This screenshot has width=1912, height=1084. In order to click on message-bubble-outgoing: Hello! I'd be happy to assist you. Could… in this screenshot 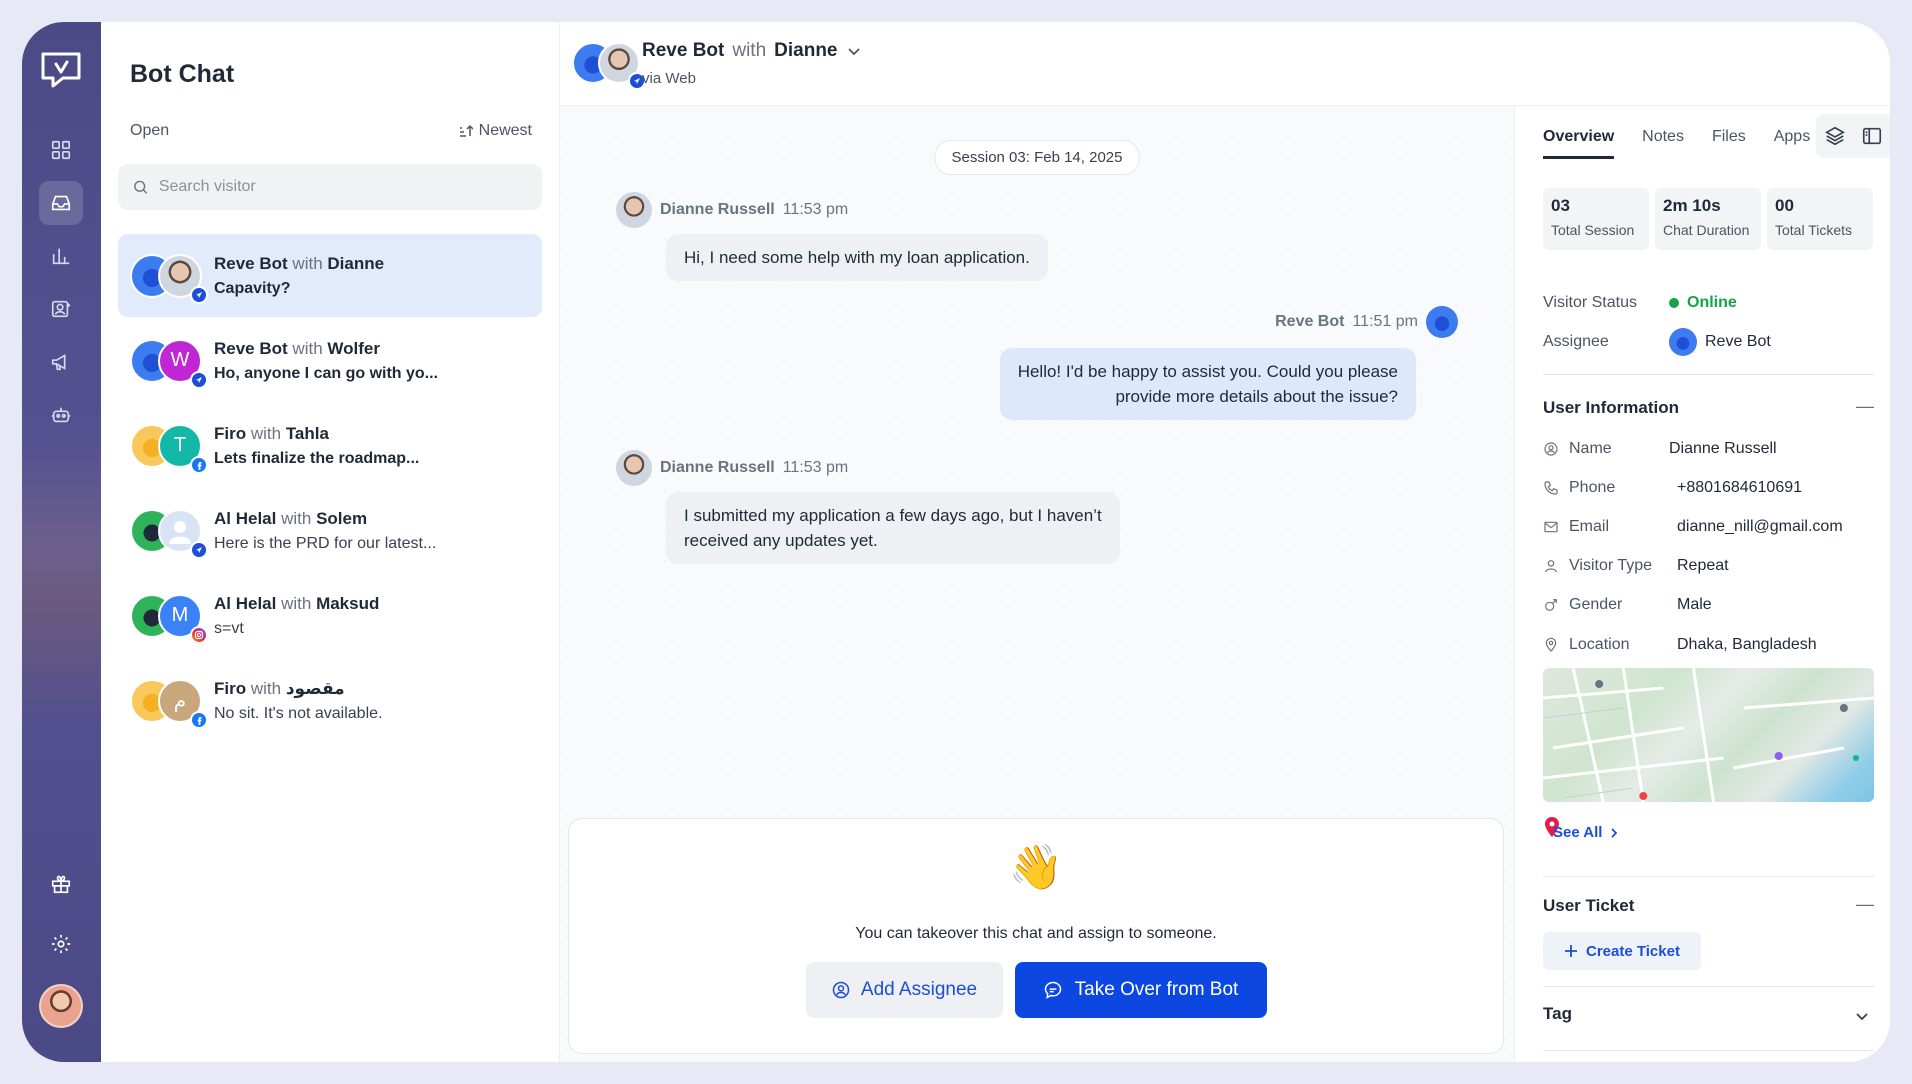, I will do `click(1207, 384)`.